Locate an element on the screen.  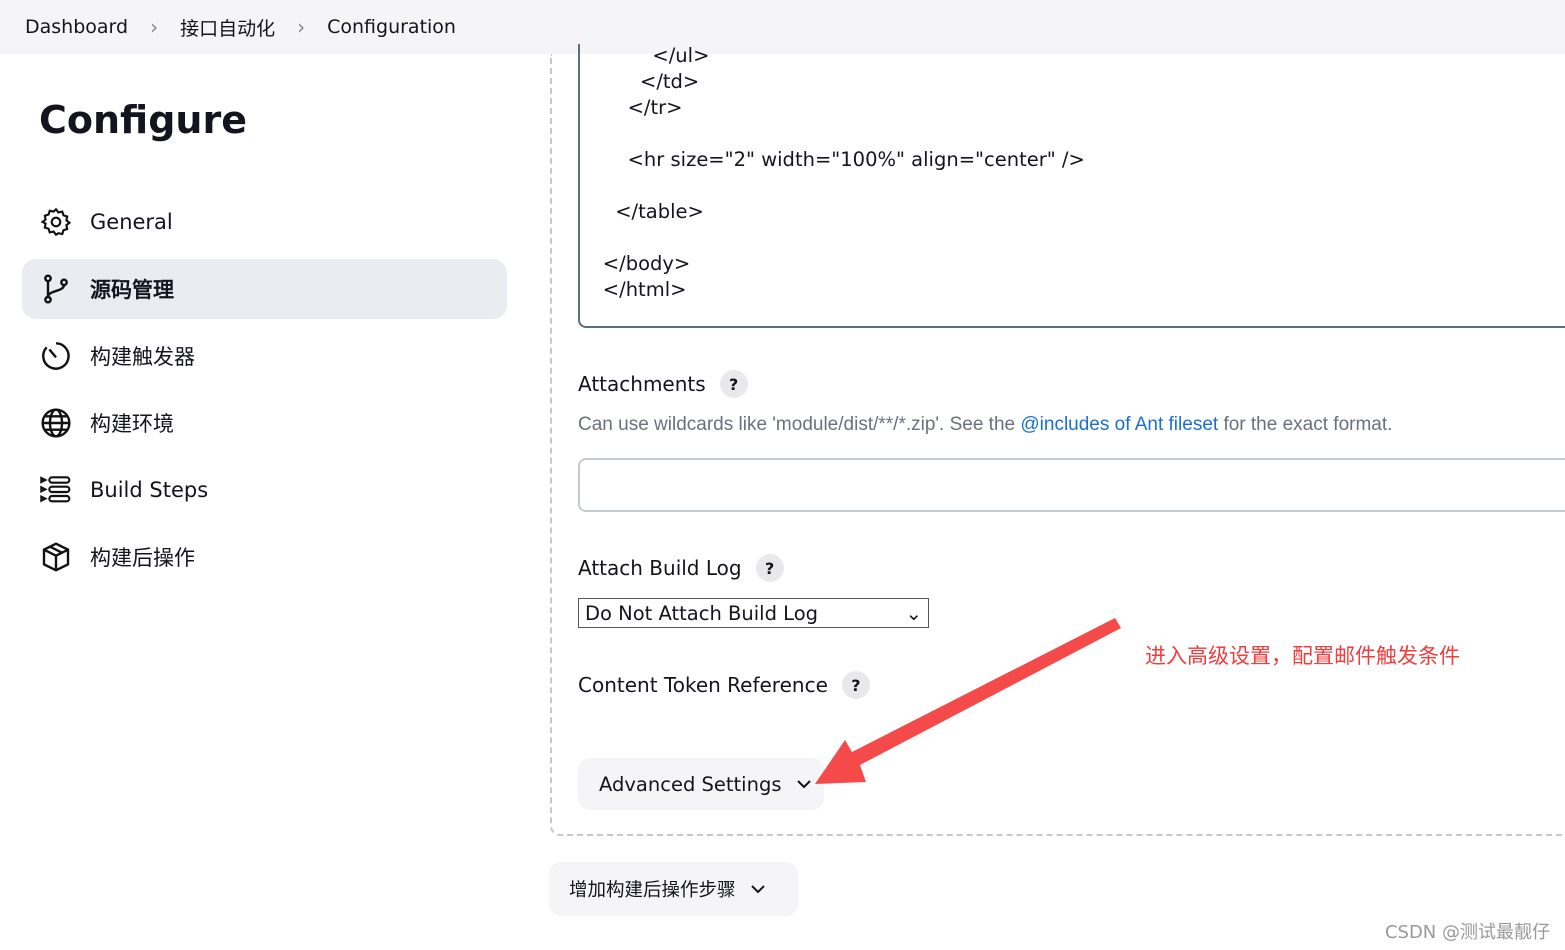
annotation-arrow-icon is located at coordinates (968, 701).